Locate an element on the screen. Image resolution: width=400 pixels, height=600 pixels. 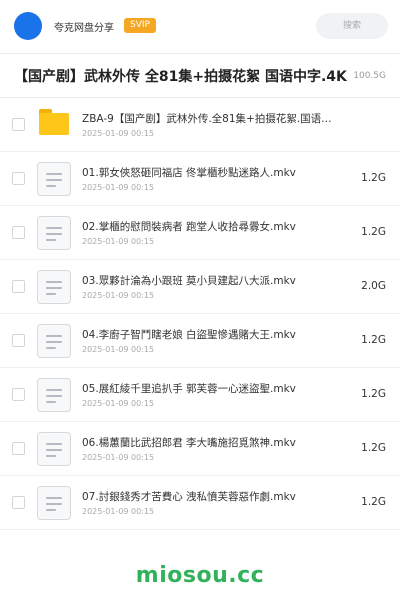
search-input: 搜索 is located at coordinates (352, 26).